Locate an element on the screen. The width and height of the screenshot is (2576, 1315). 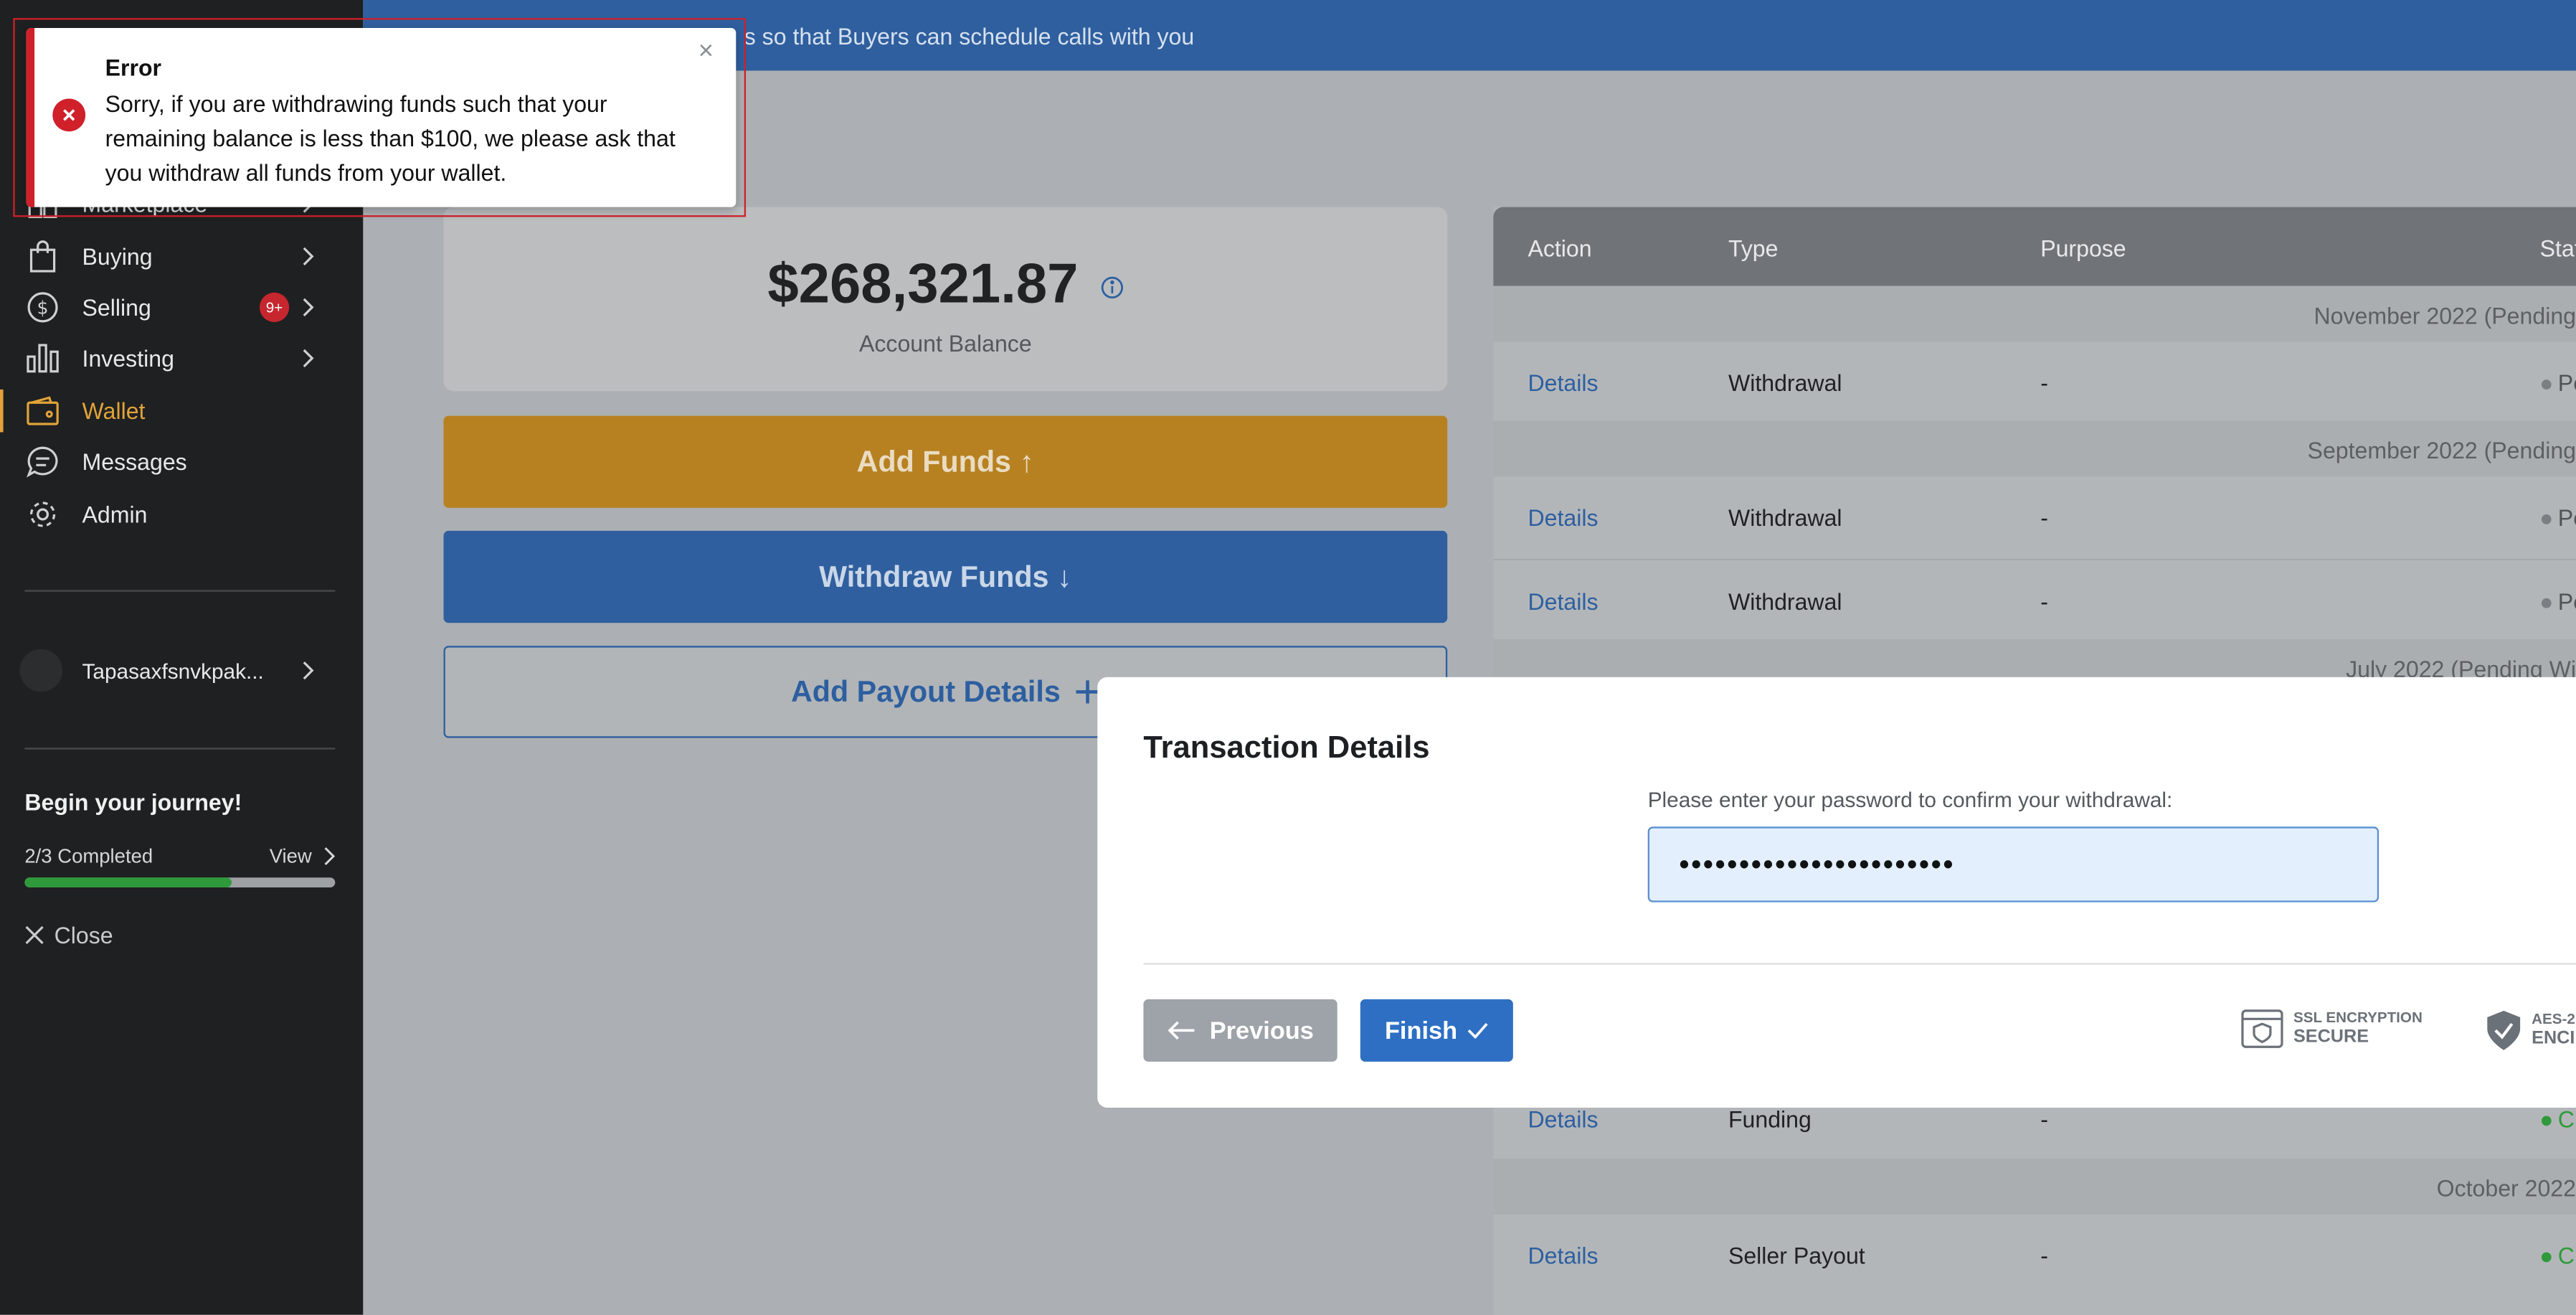
bar-chart-icon is located at coordinates (43, 357).